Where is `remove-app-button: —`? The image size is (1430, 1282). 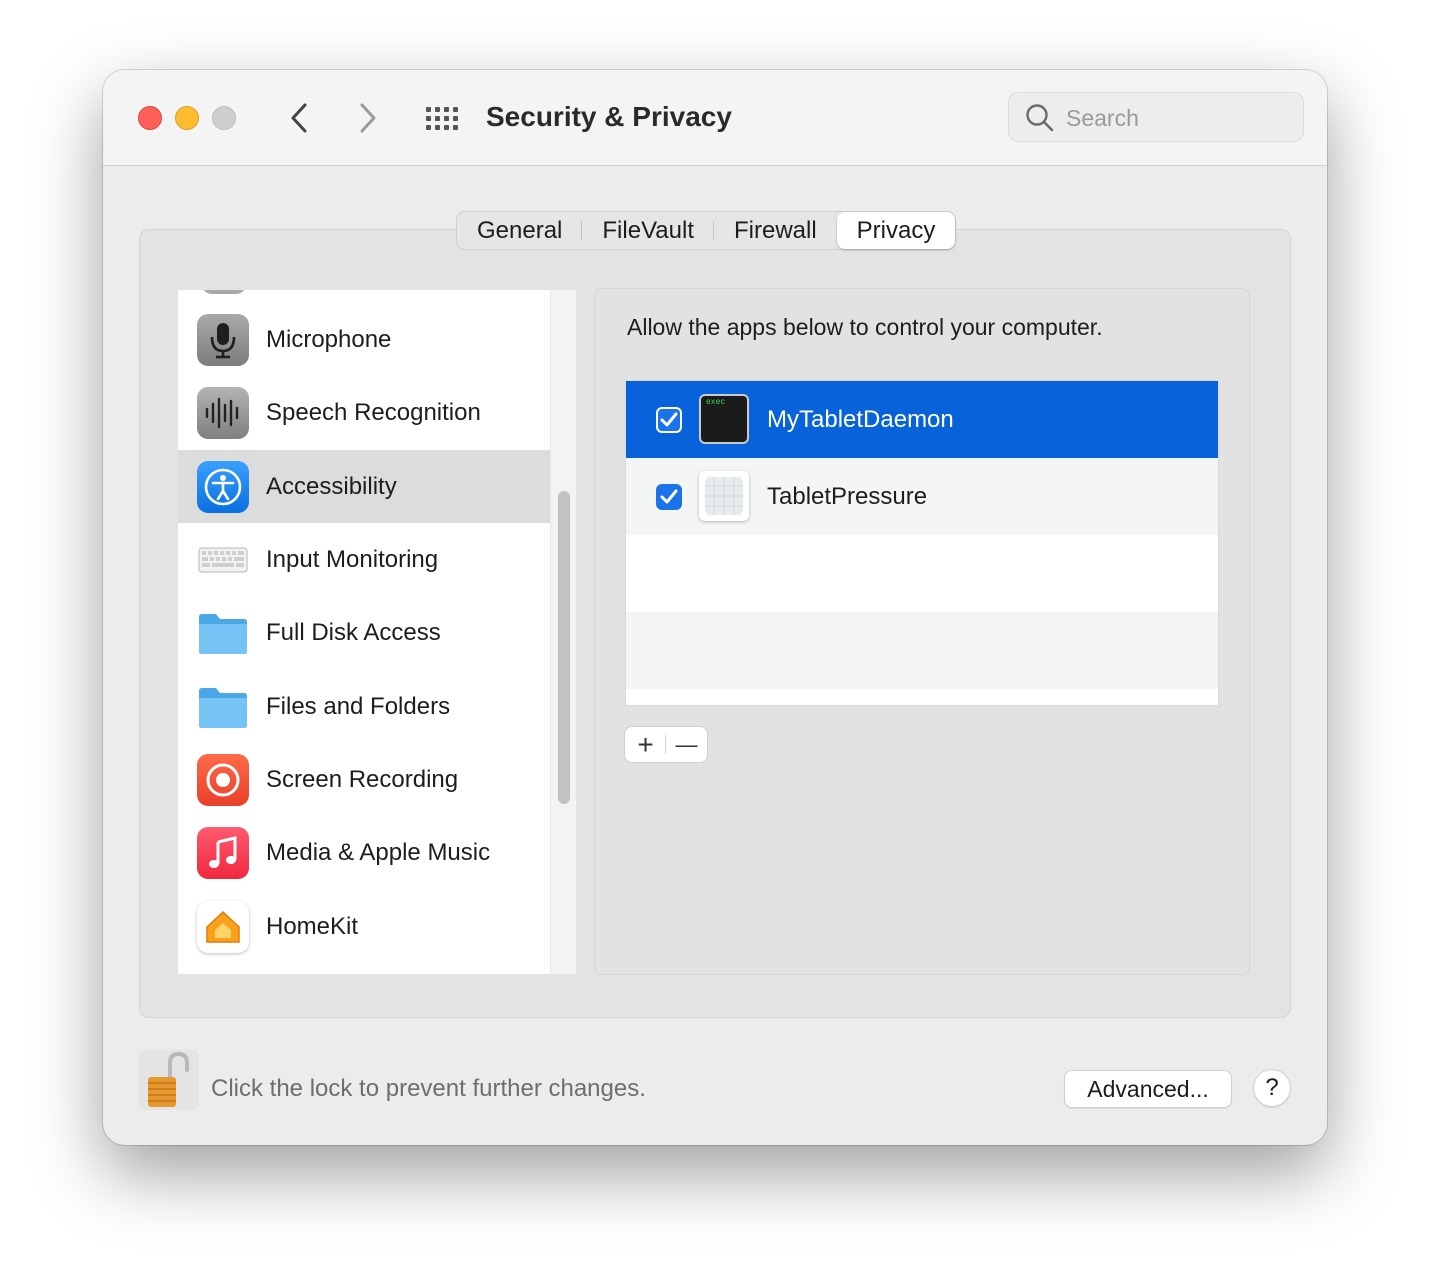
remove-app-button: — is located at coordinates (686, 744).